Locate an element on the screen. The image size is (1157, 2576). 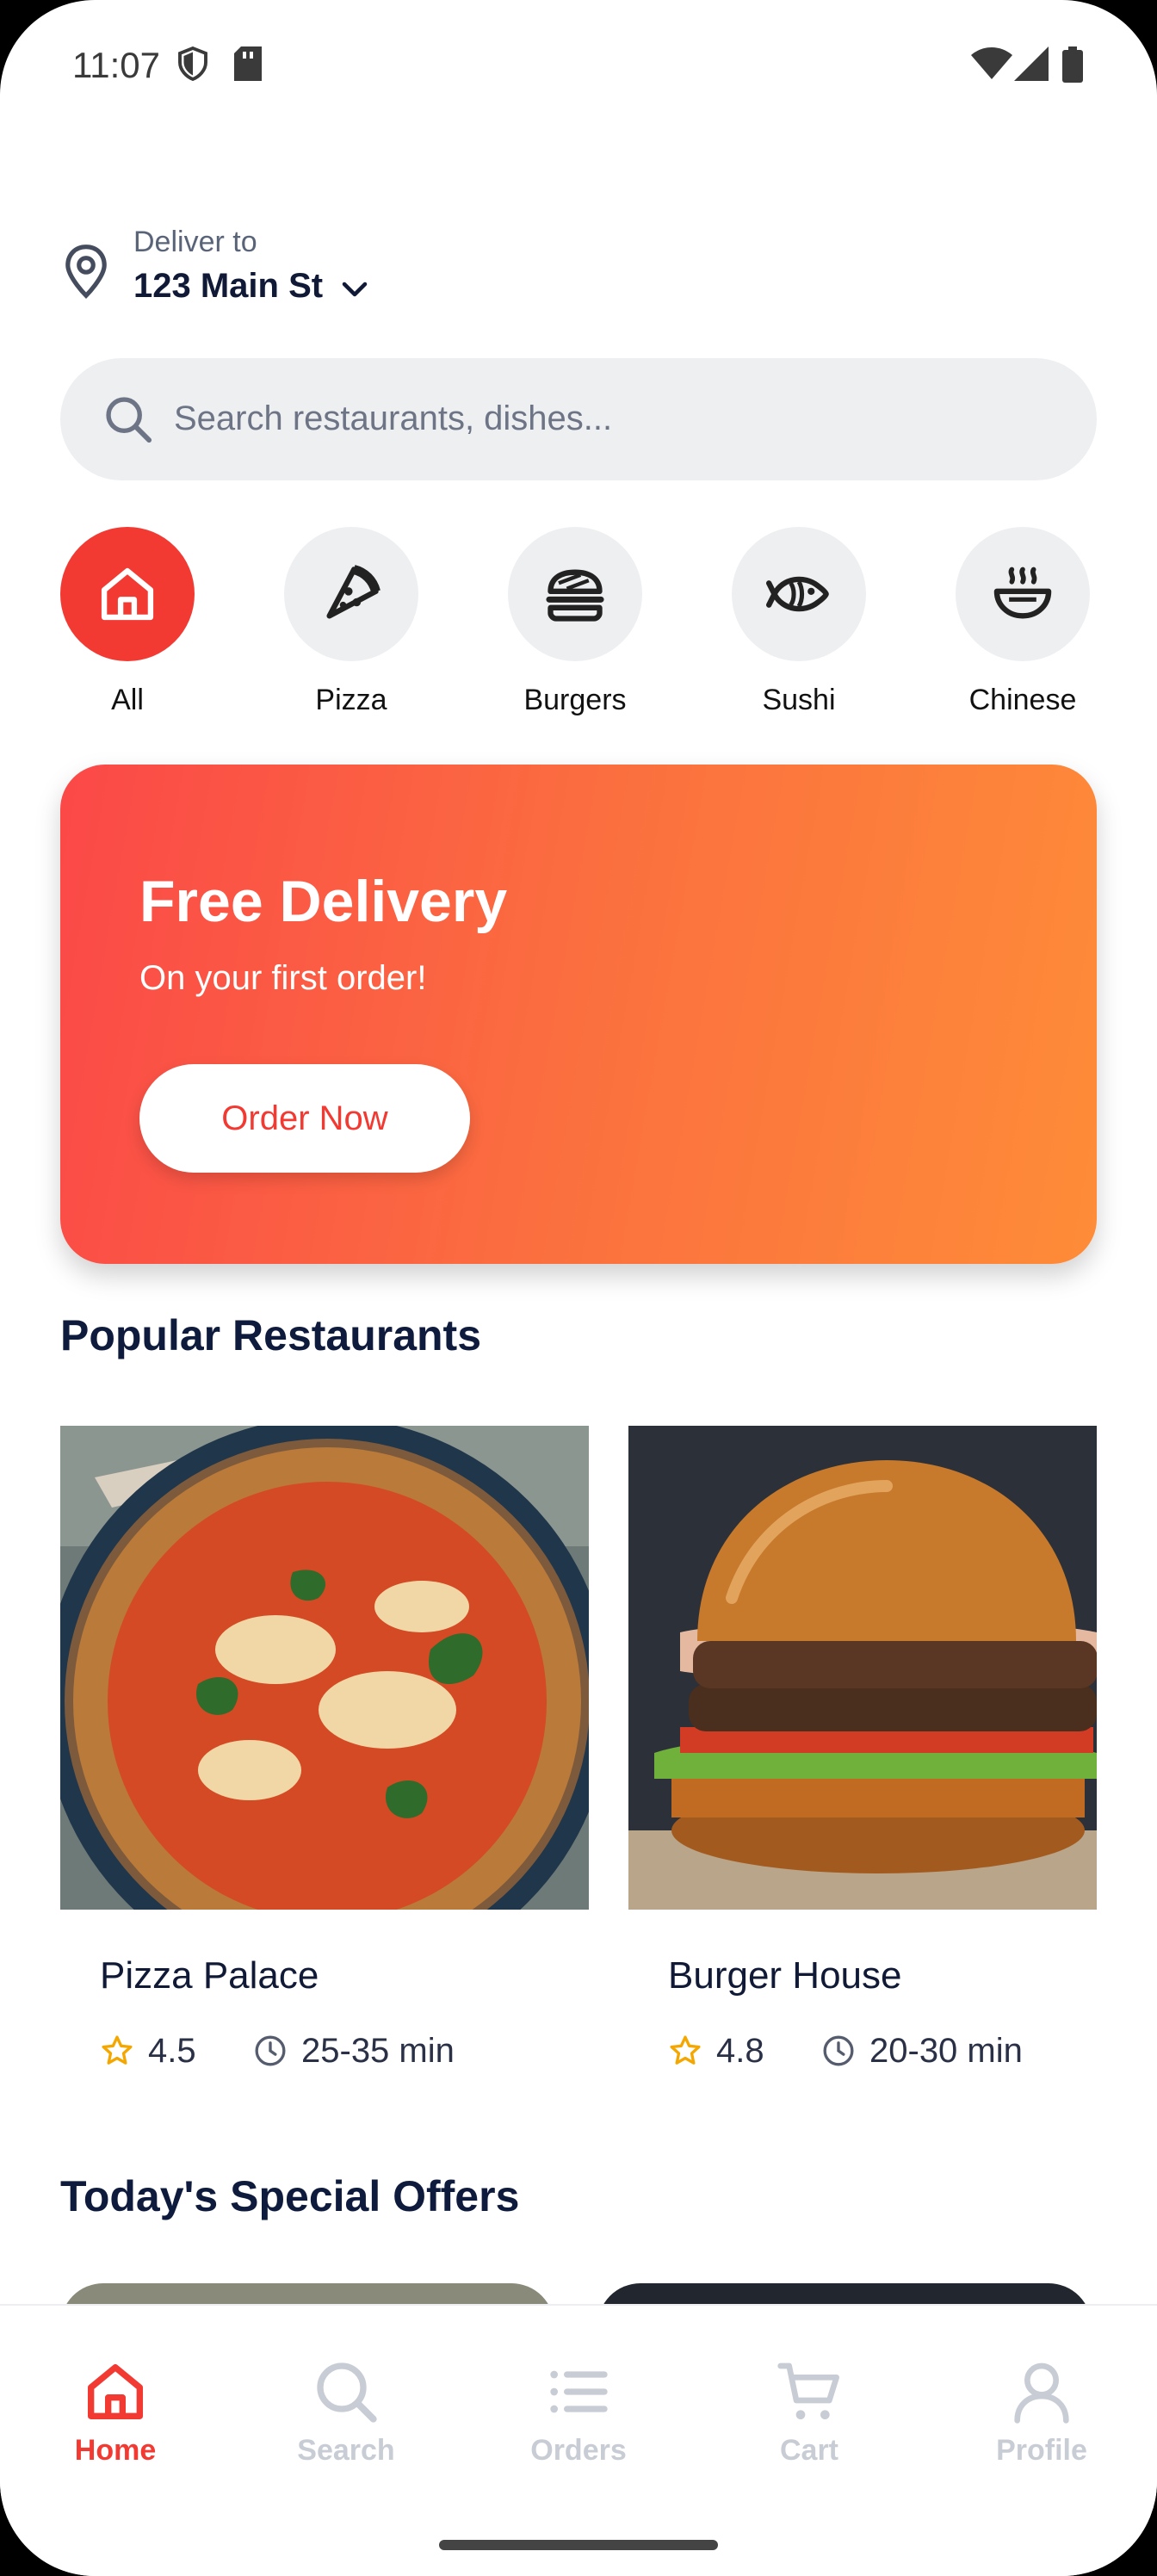
bottom-nav: Home Search Orders Cart Profile is located at coordinates (579, 2440).